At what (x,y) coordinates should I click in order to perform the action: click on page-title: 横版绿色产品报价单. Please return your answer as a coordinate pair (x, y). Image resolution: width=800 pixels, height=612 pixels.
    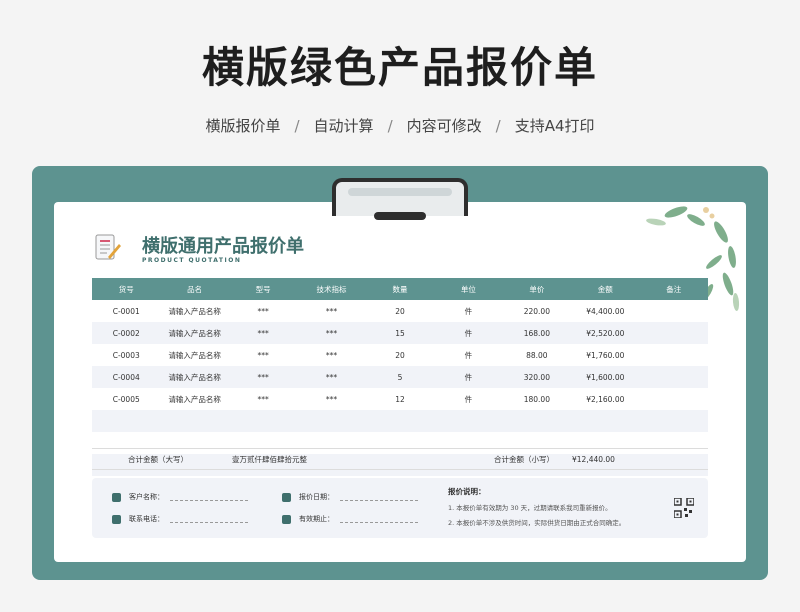
    Looking at the image, I should click on (399, 67).